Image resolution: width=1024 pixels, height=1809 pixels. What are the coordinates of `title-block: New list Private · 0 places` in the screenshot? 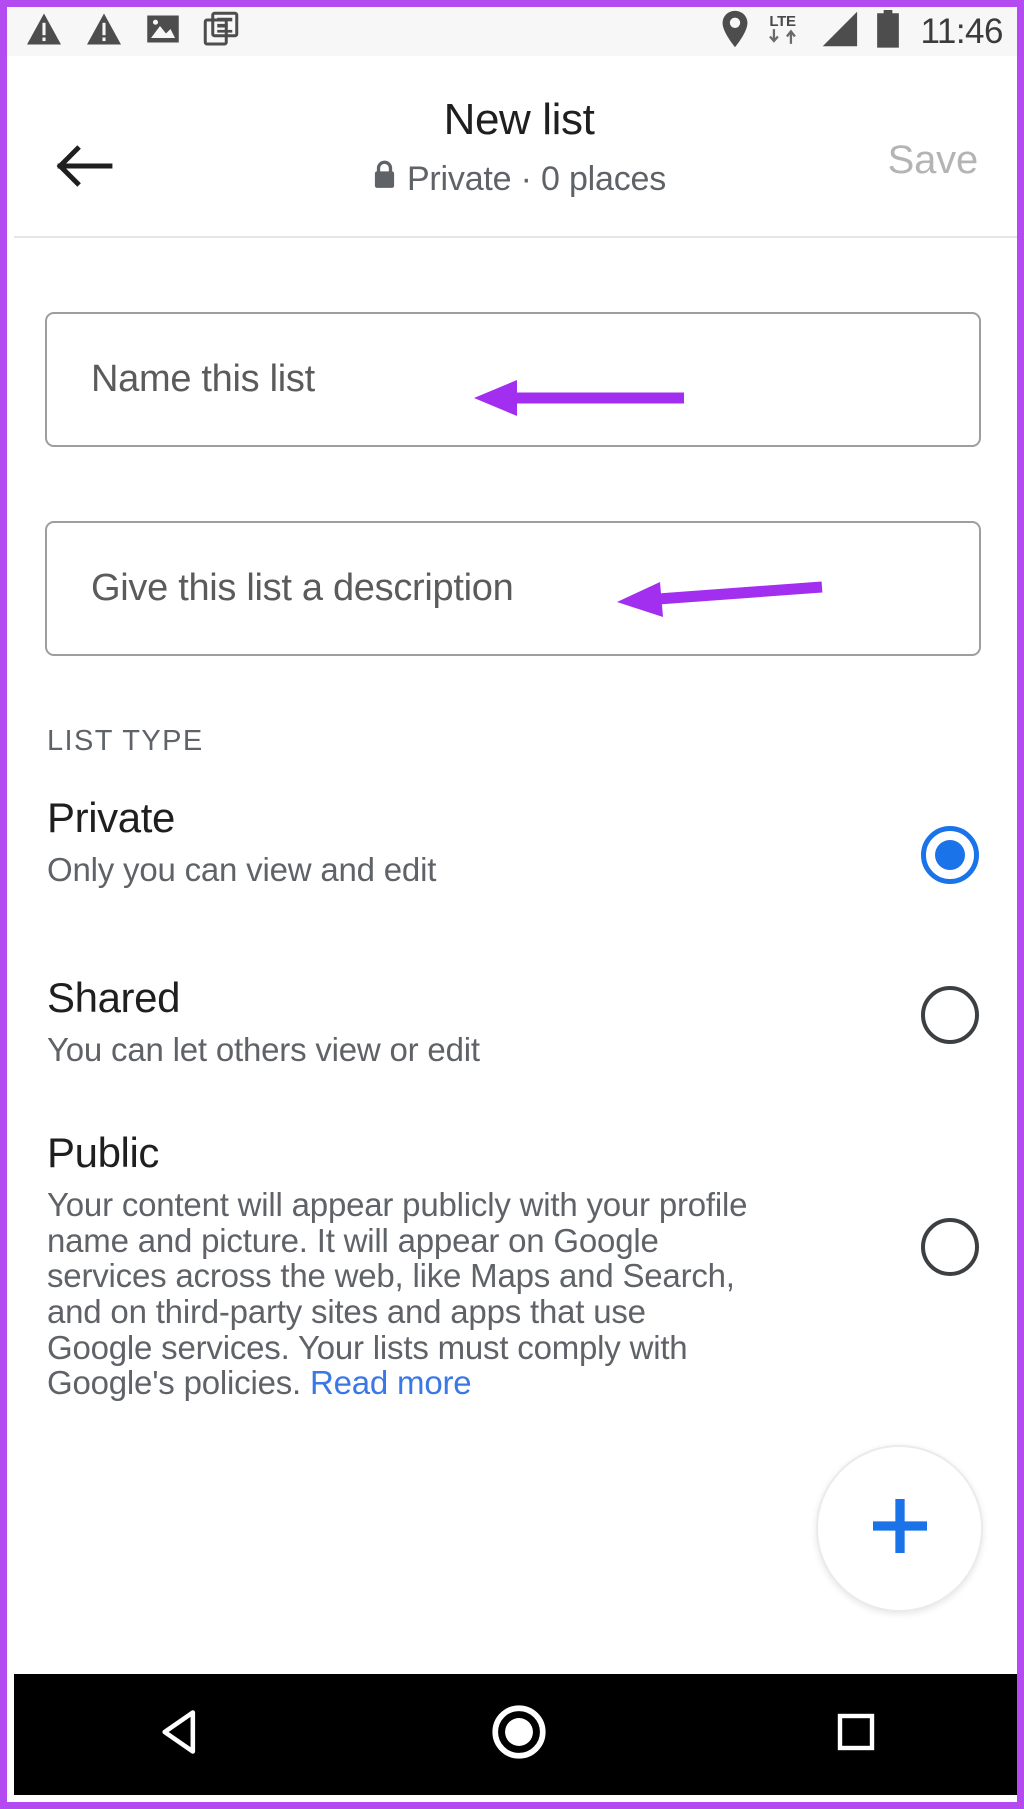 It's located at (515, 147).